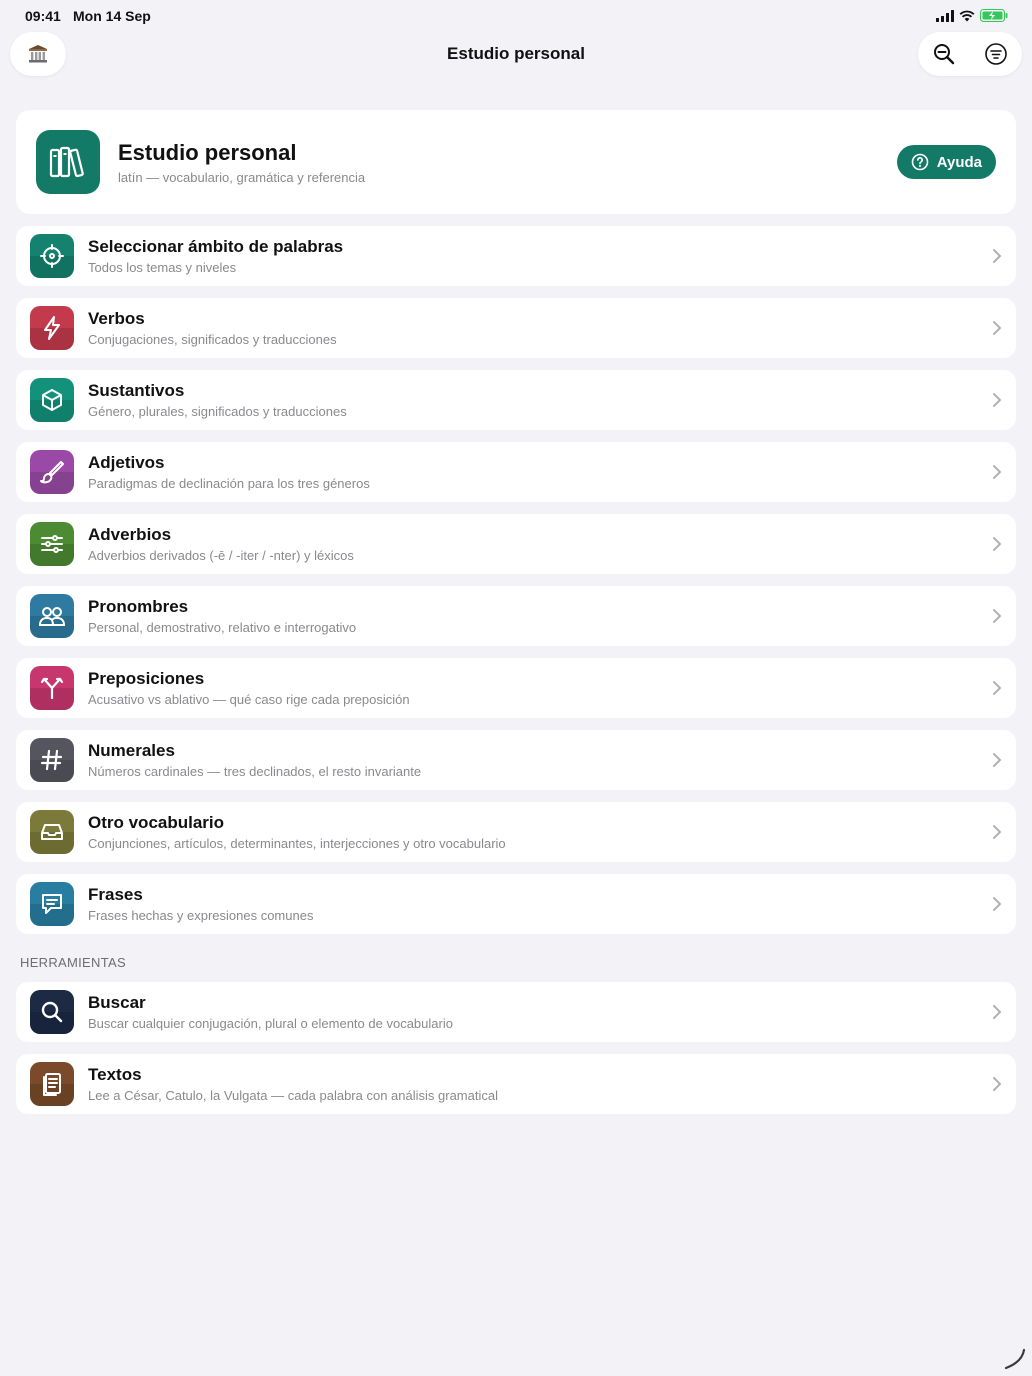 Image resolution: width=1032 pixels, height=1376 pixels. Describe the element at coordinates (1015, 1359) in the screenshot. I see `scroll-corner-indicator` at that location.